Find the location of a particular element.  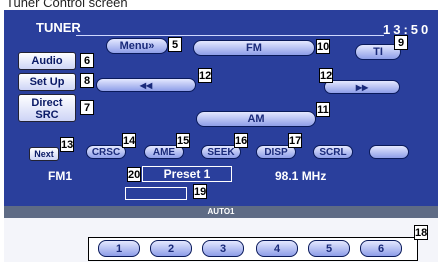

callout-10: 10 is located at coordinates (323, 46).